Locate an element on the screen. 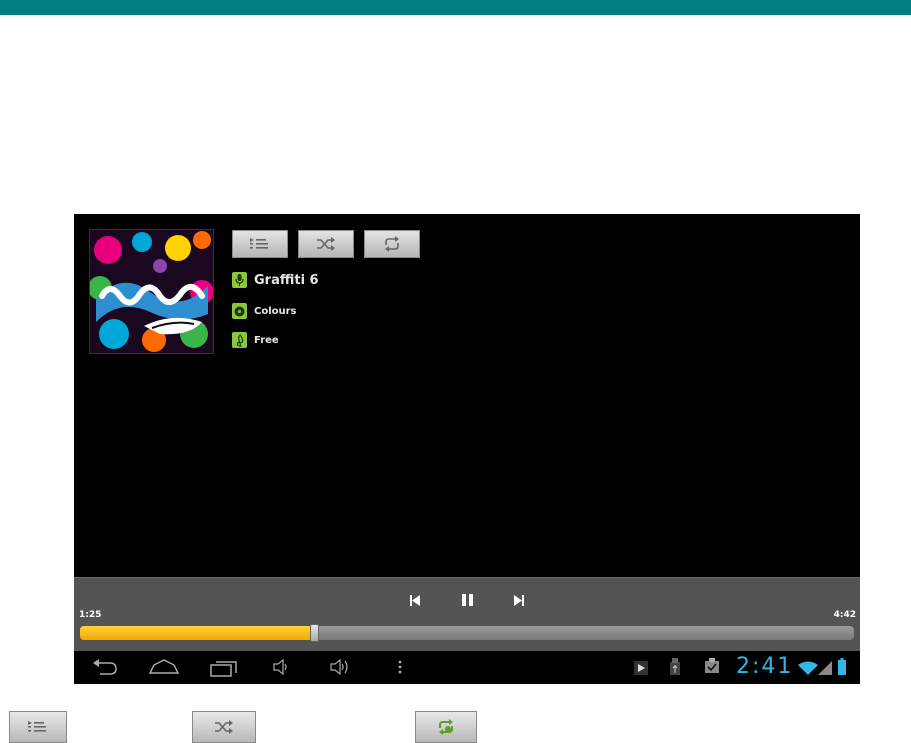 The image size is (911, 743). progress-fill is located at coordinates (197, 633).